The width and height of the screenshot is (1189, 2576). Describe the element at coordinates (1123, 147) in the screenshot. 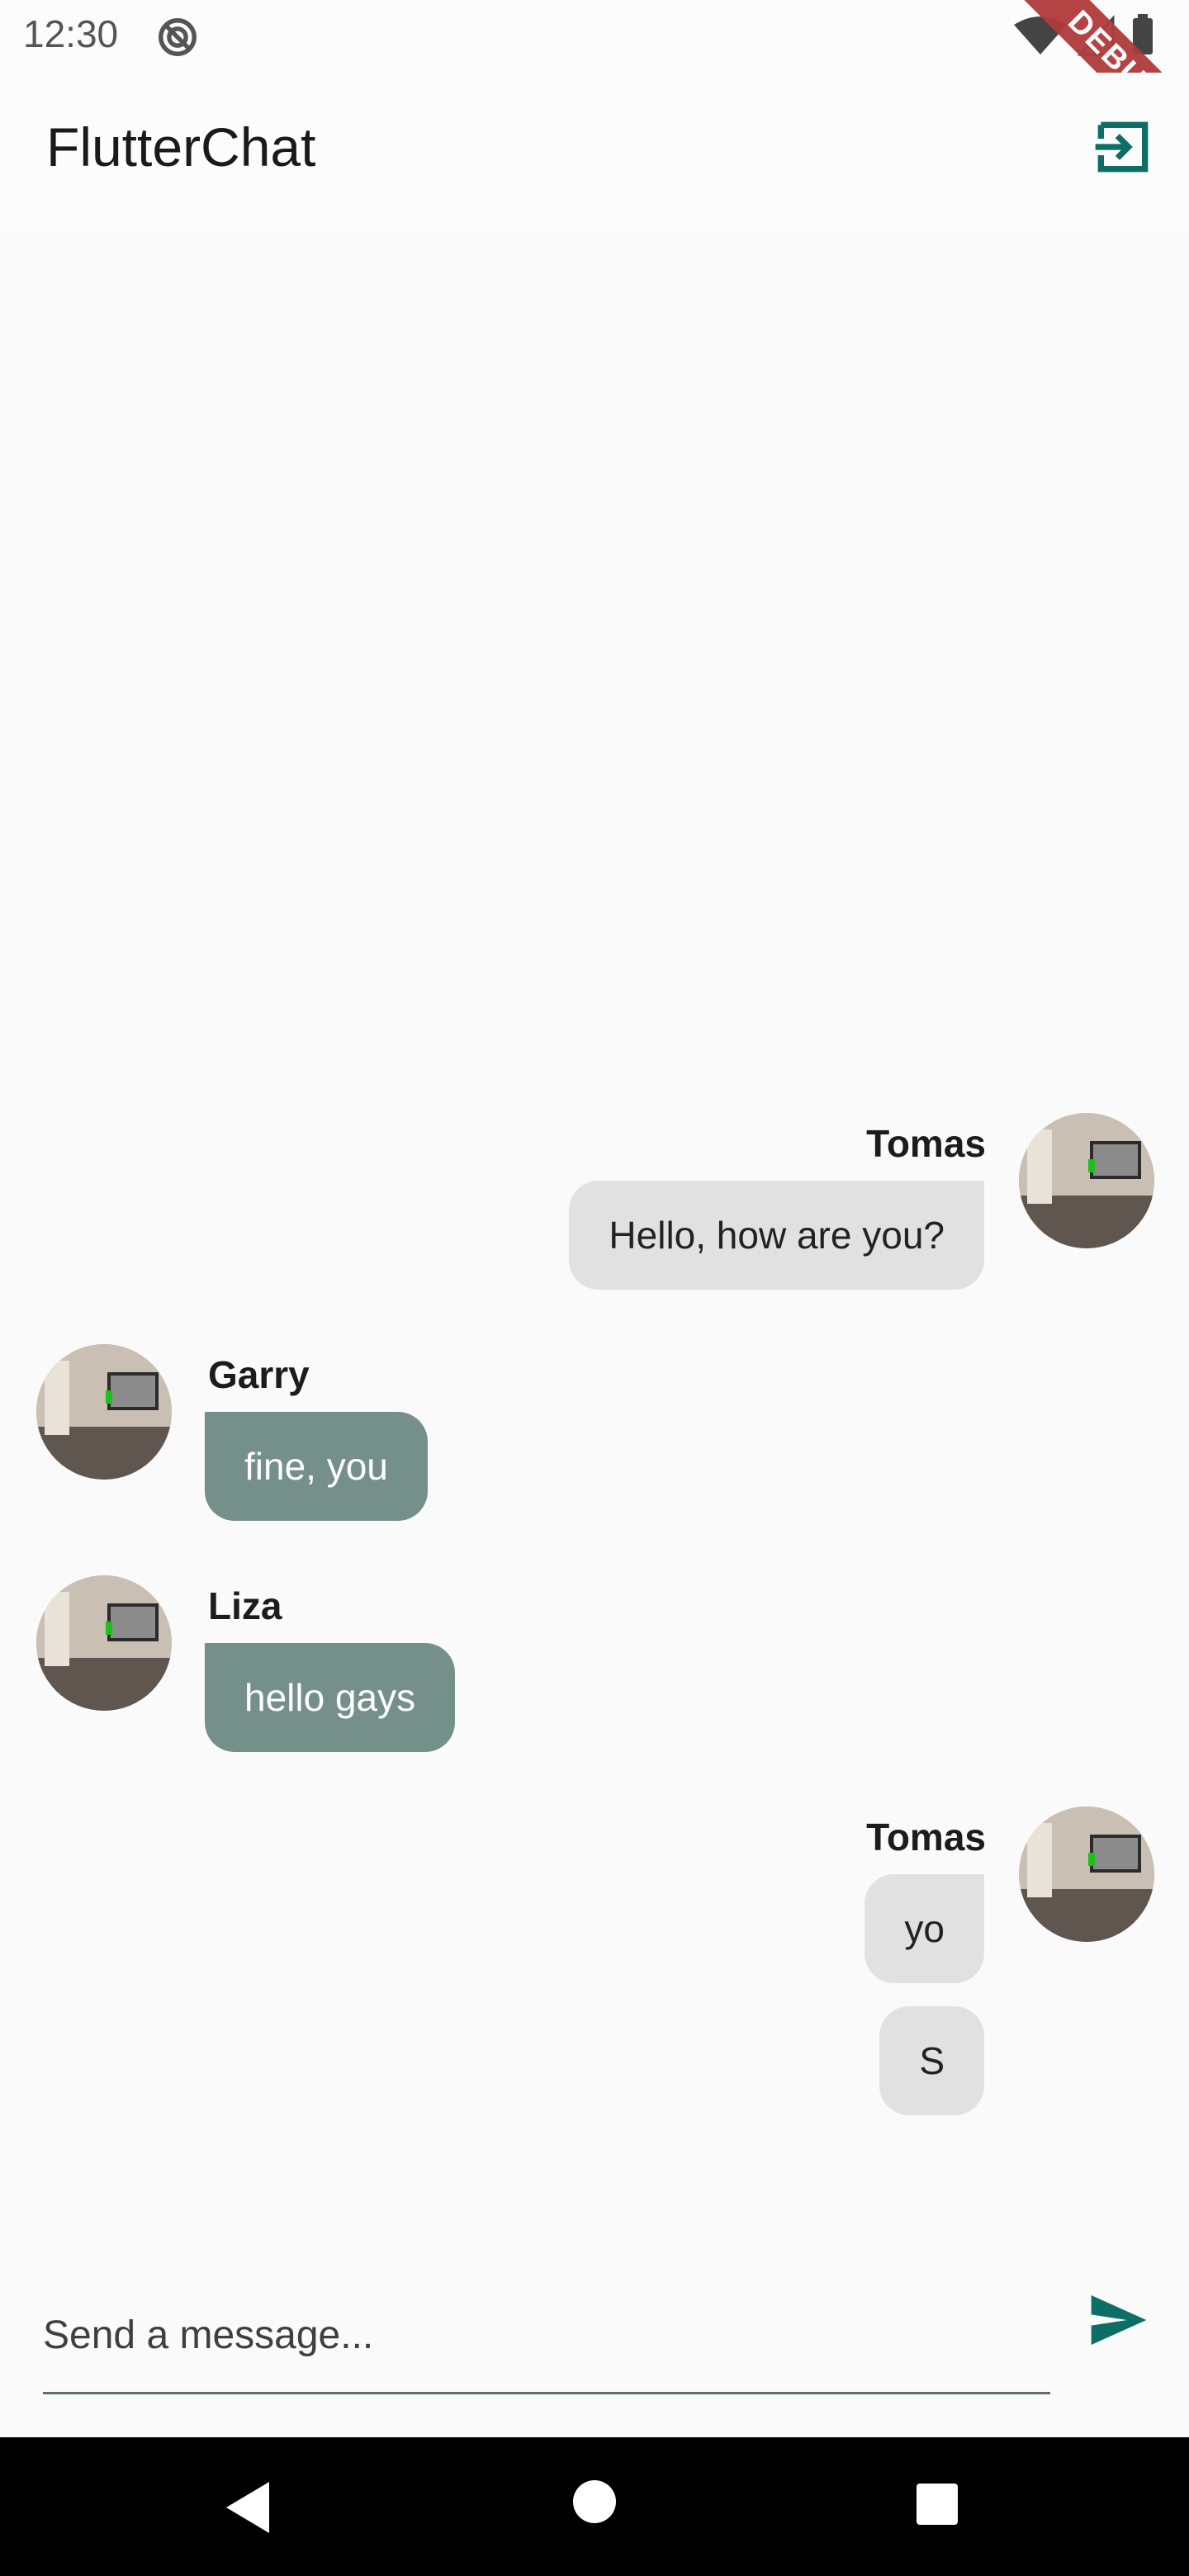

I see `logout-icon` at that location.